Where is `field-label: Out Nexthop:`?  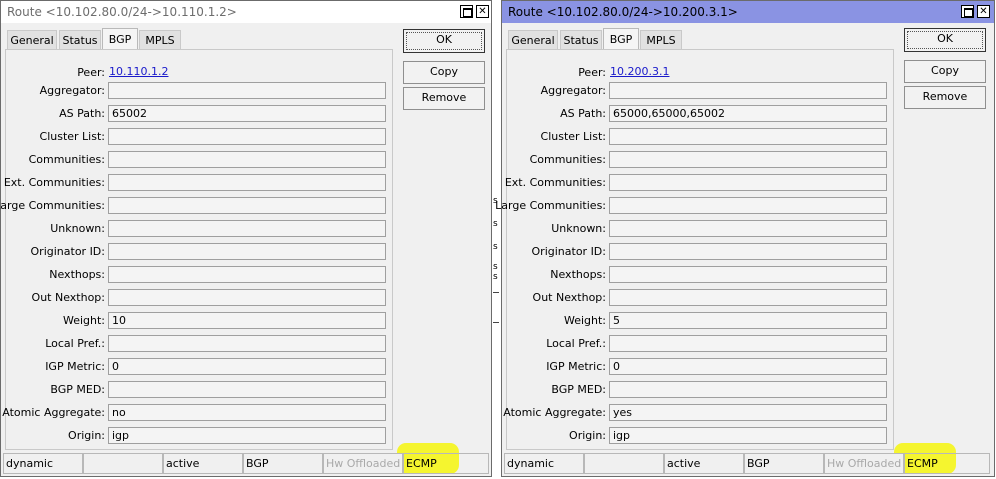
field-label: Out Nexthop: is located at coordinates (68, 297).